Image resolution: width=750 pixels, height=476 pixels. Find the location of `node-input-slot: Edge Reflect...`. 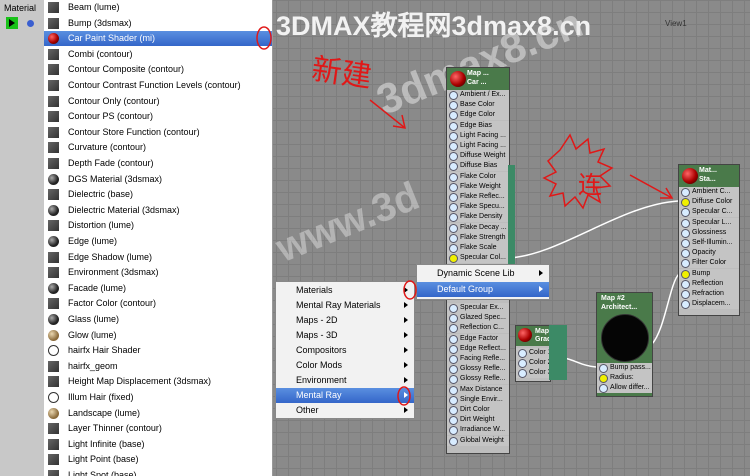

node-input-slot: Edge Reflect... is located at coordinates (478, 348).